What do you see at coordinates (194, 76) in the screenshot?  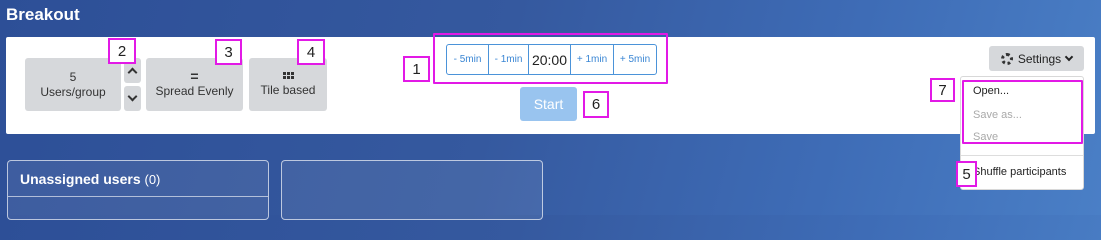 I see `equals-icon: =` at bounding box center [194, 76].